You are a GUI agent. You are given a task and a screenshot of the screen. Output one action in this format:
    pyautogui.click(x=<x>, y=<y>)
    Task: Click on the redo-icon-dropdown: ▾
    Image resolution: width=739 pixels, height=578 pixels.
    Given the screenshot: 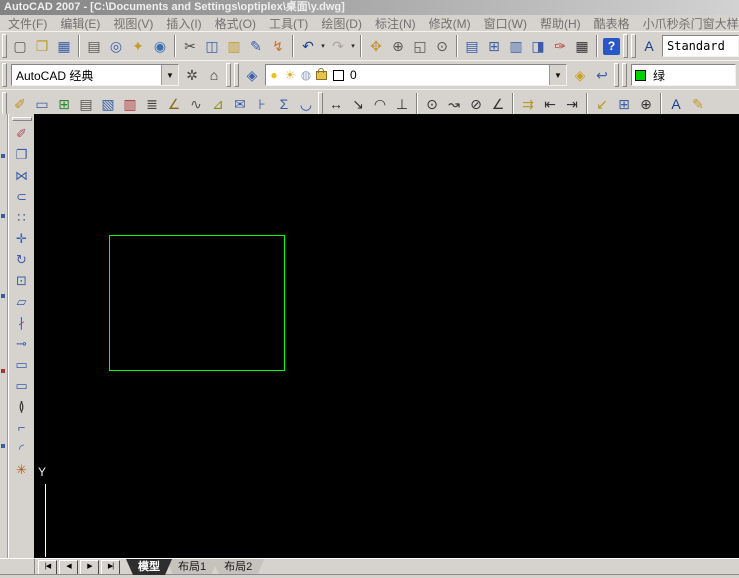 What is the action you would take?
    pyautogui.click(x=353, y=46)
    